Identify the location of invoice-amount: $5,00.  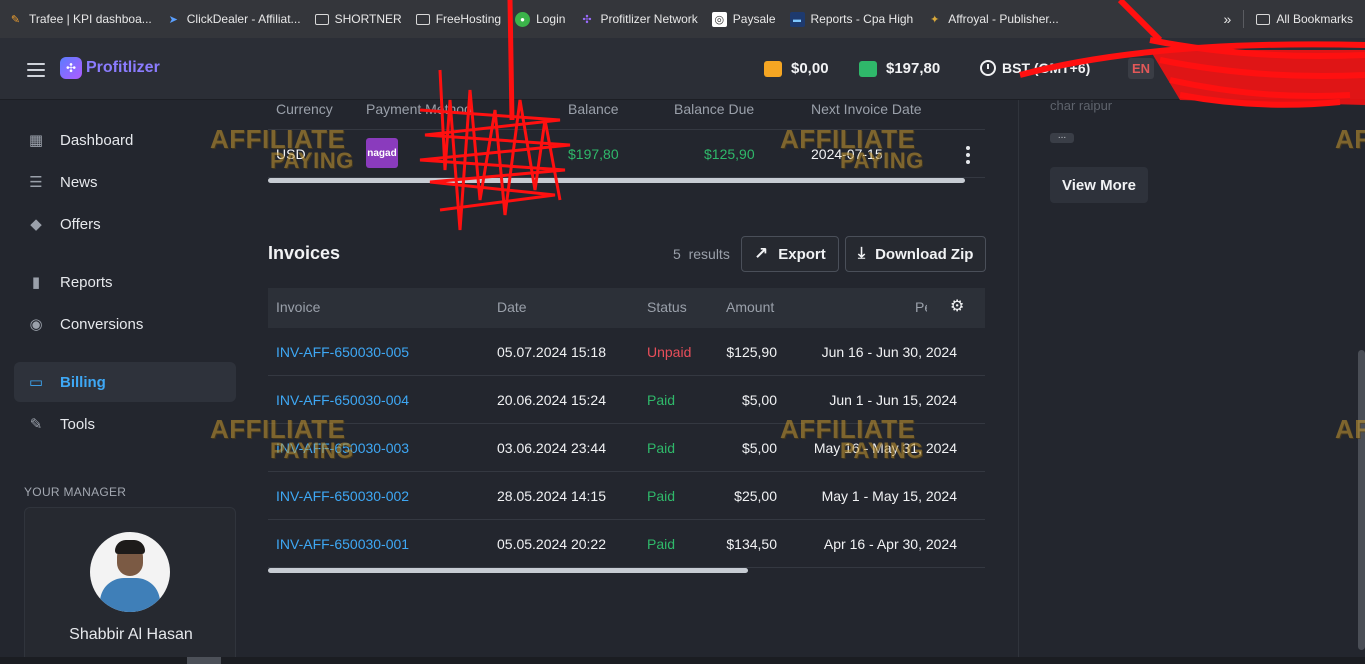
(759, 448).